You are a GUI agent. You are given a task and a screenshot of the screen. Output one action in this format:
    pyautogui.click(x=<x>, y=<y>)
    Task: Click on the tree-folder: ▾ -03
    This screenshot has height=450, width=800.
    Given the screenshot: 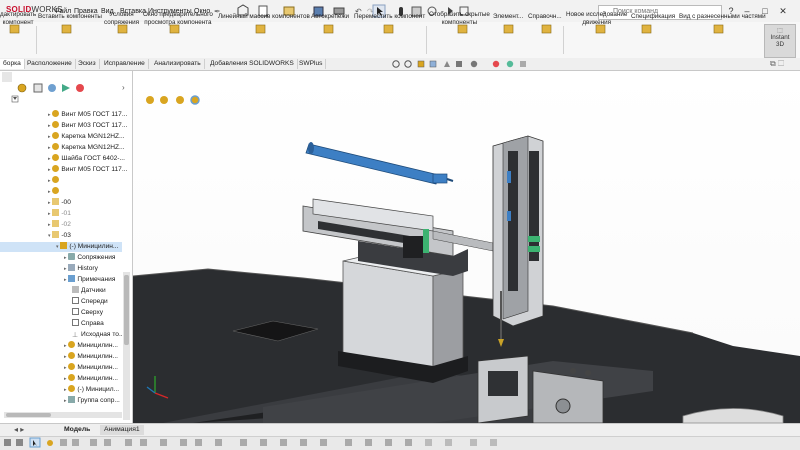 What is the action you would take?
    pyautogui.click(x=35, y=236)
    